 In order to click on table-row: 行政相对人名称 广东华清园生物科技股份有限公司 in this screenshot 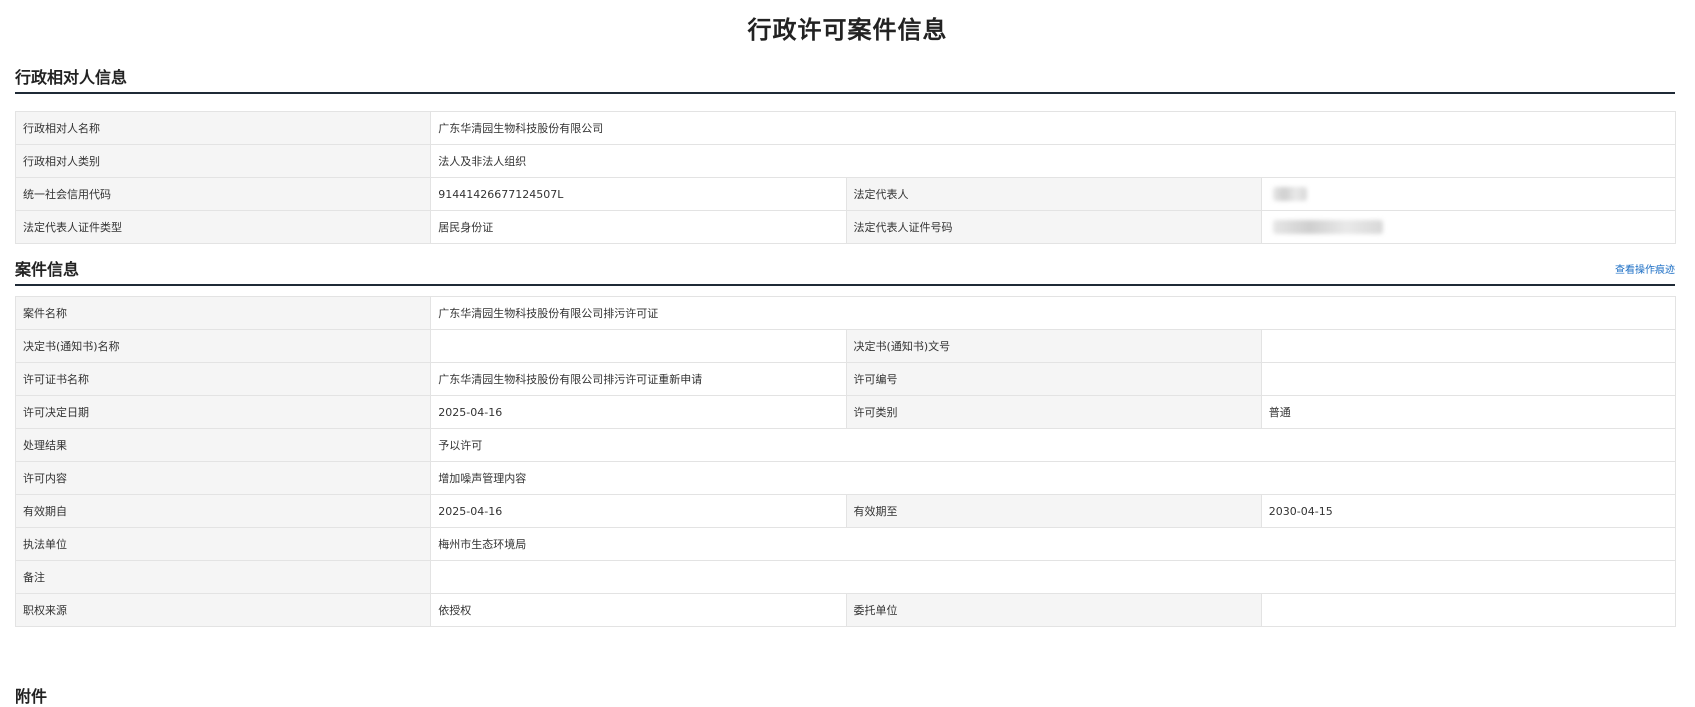, I will do `click(845, 128)`.